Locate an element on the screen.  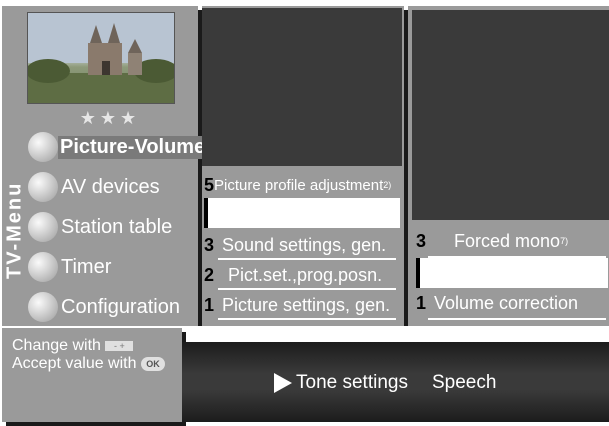
submenu-item-sound-settings-gen: 3 Sound settings, gen. is located at coordinates (302, 245).